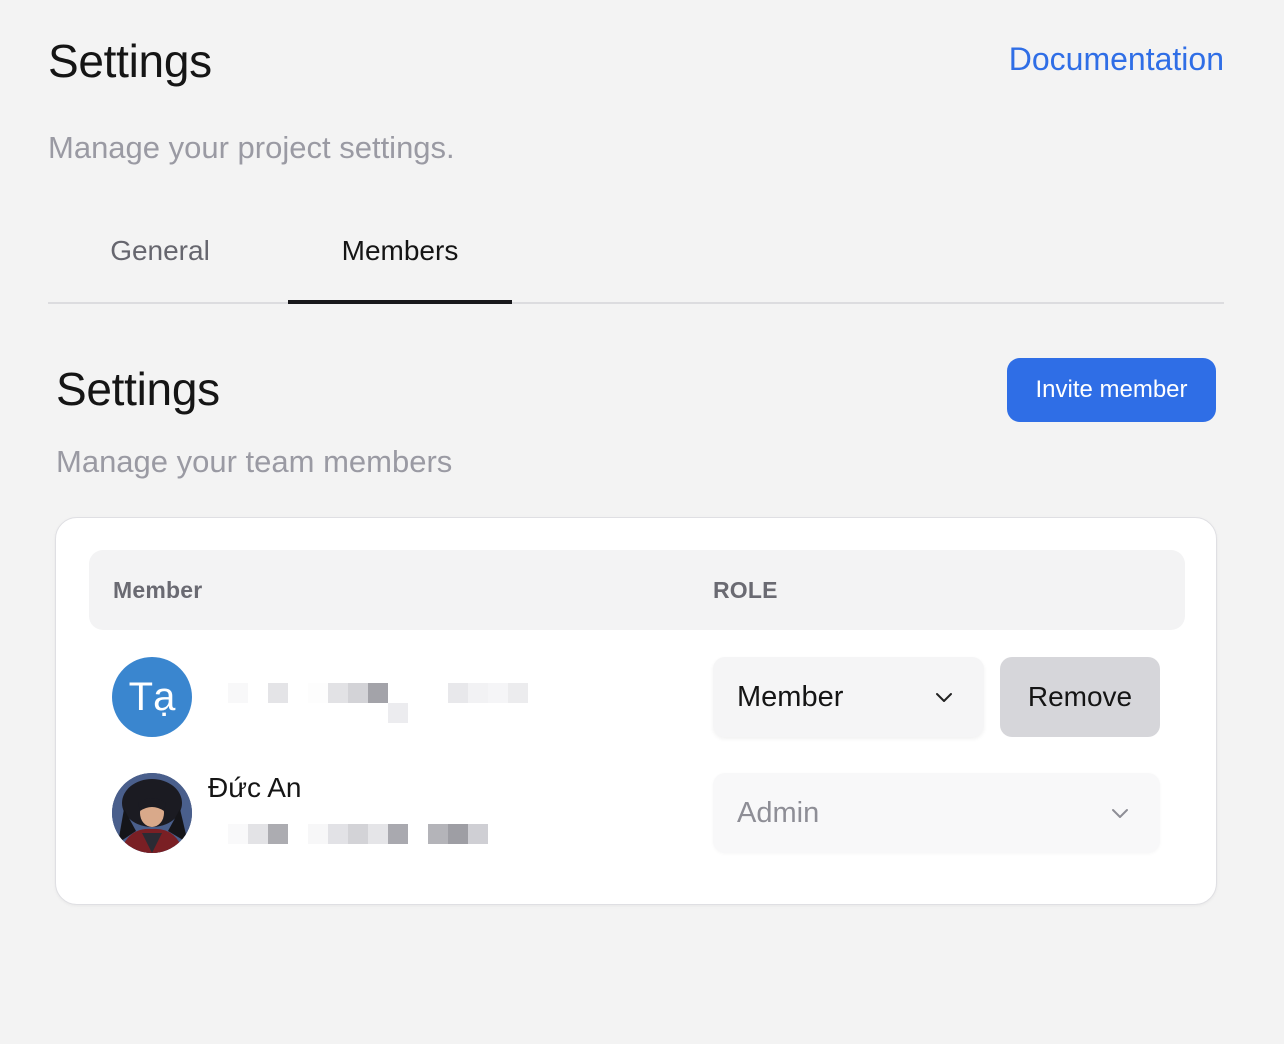 The image size is (1284, 1044). Describe the element at coordinates (790, 696) in the screenshot. I see `role-select-value: Member` at that location.